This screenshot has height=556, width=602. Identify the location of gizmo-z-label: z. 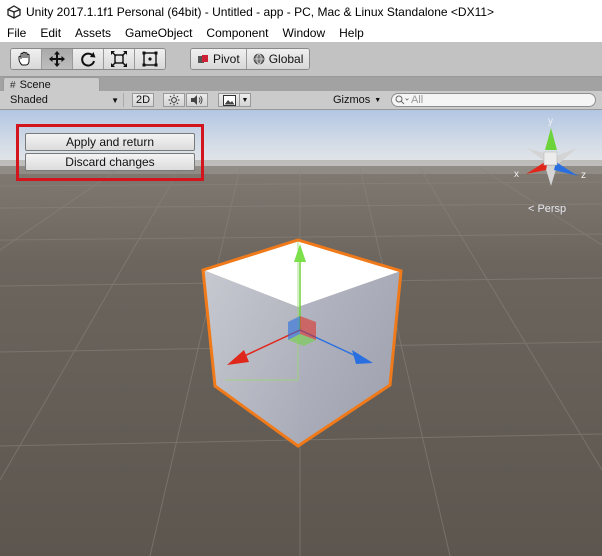
(583, 175).